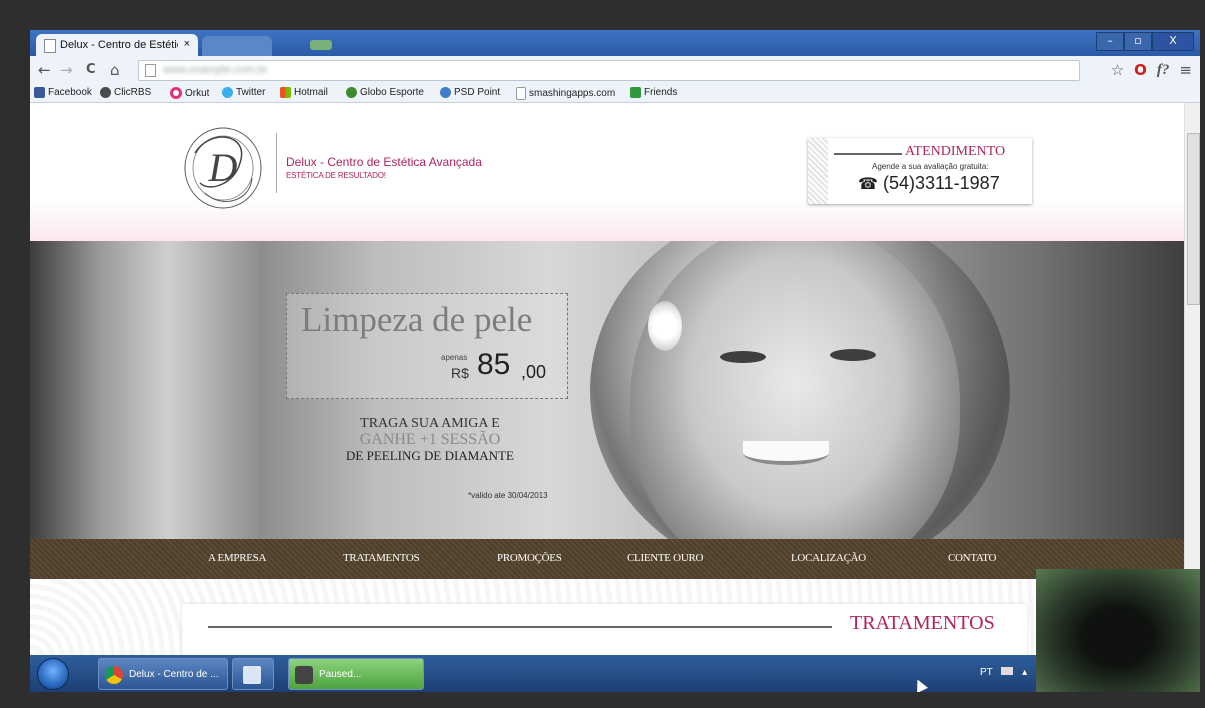 The image size is (1205, 708). I want to click on promo-cents: ,00, so click(534, 372).